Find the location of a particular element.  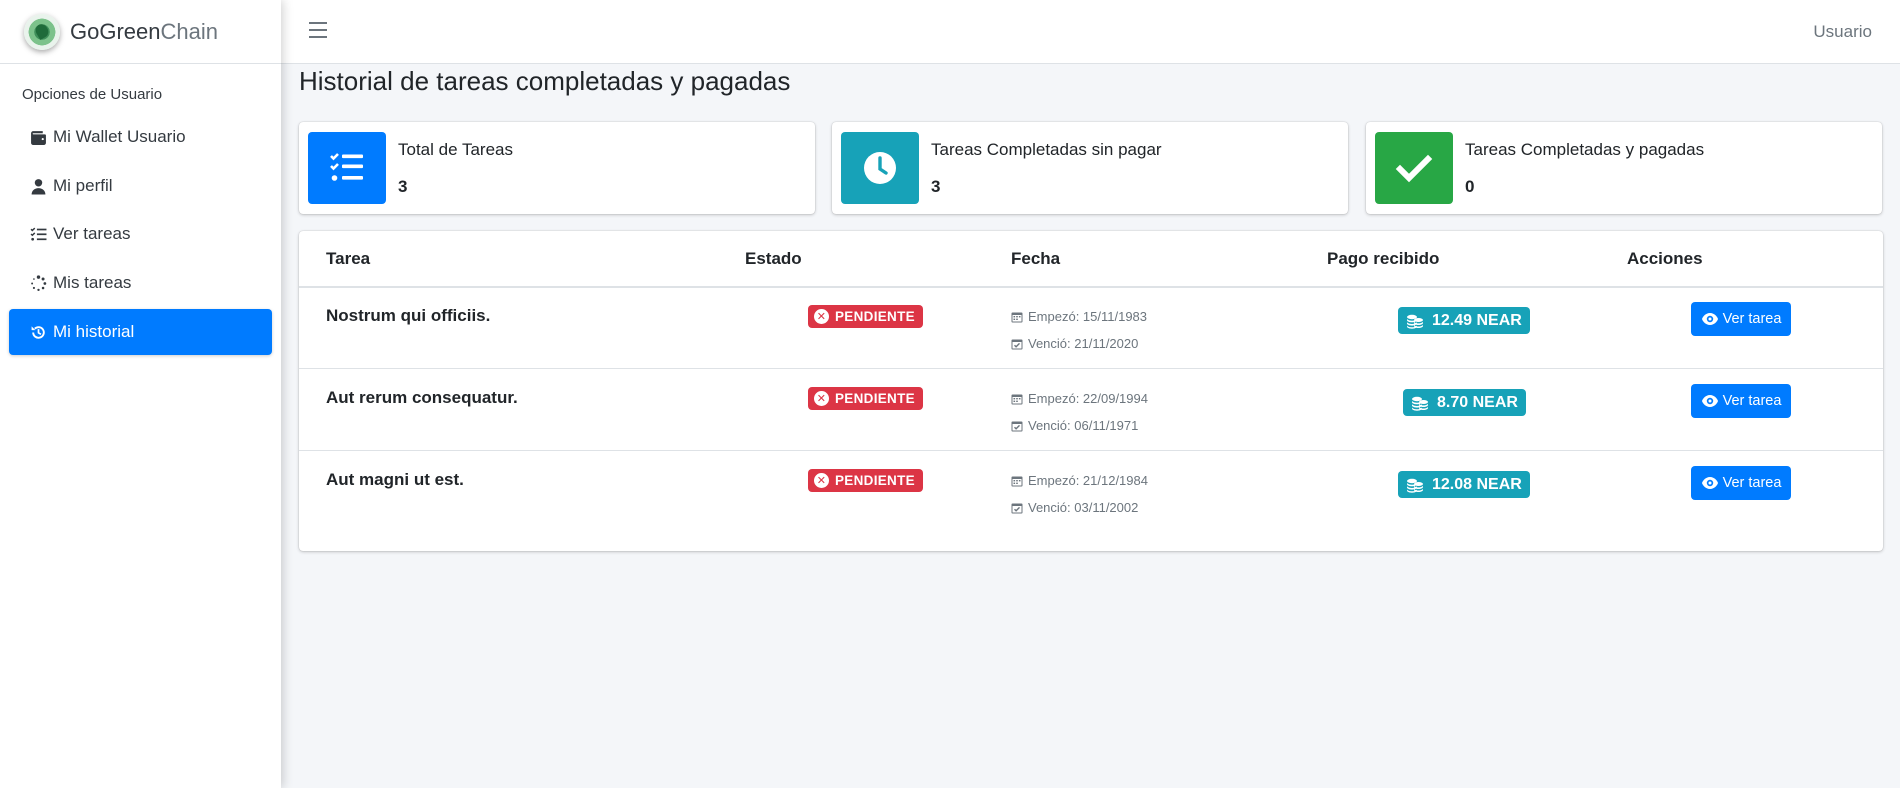

brand-logo is located at coordinates (42, 31).